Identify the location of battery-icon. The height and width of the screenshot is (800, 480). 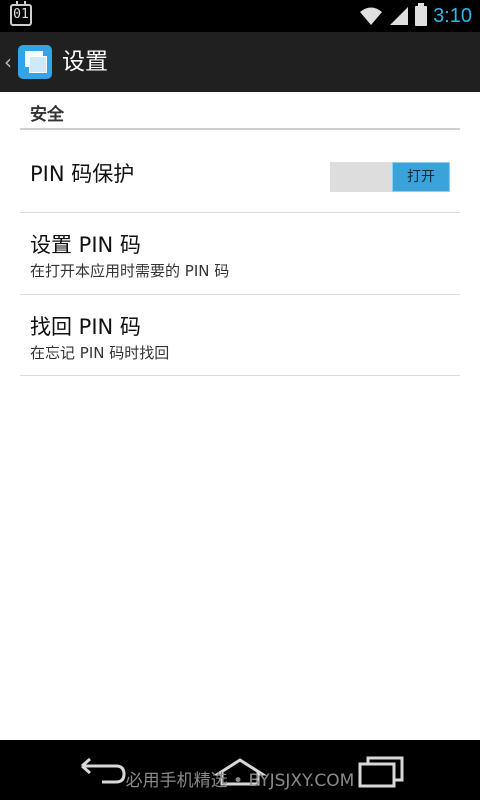
(421, 14).